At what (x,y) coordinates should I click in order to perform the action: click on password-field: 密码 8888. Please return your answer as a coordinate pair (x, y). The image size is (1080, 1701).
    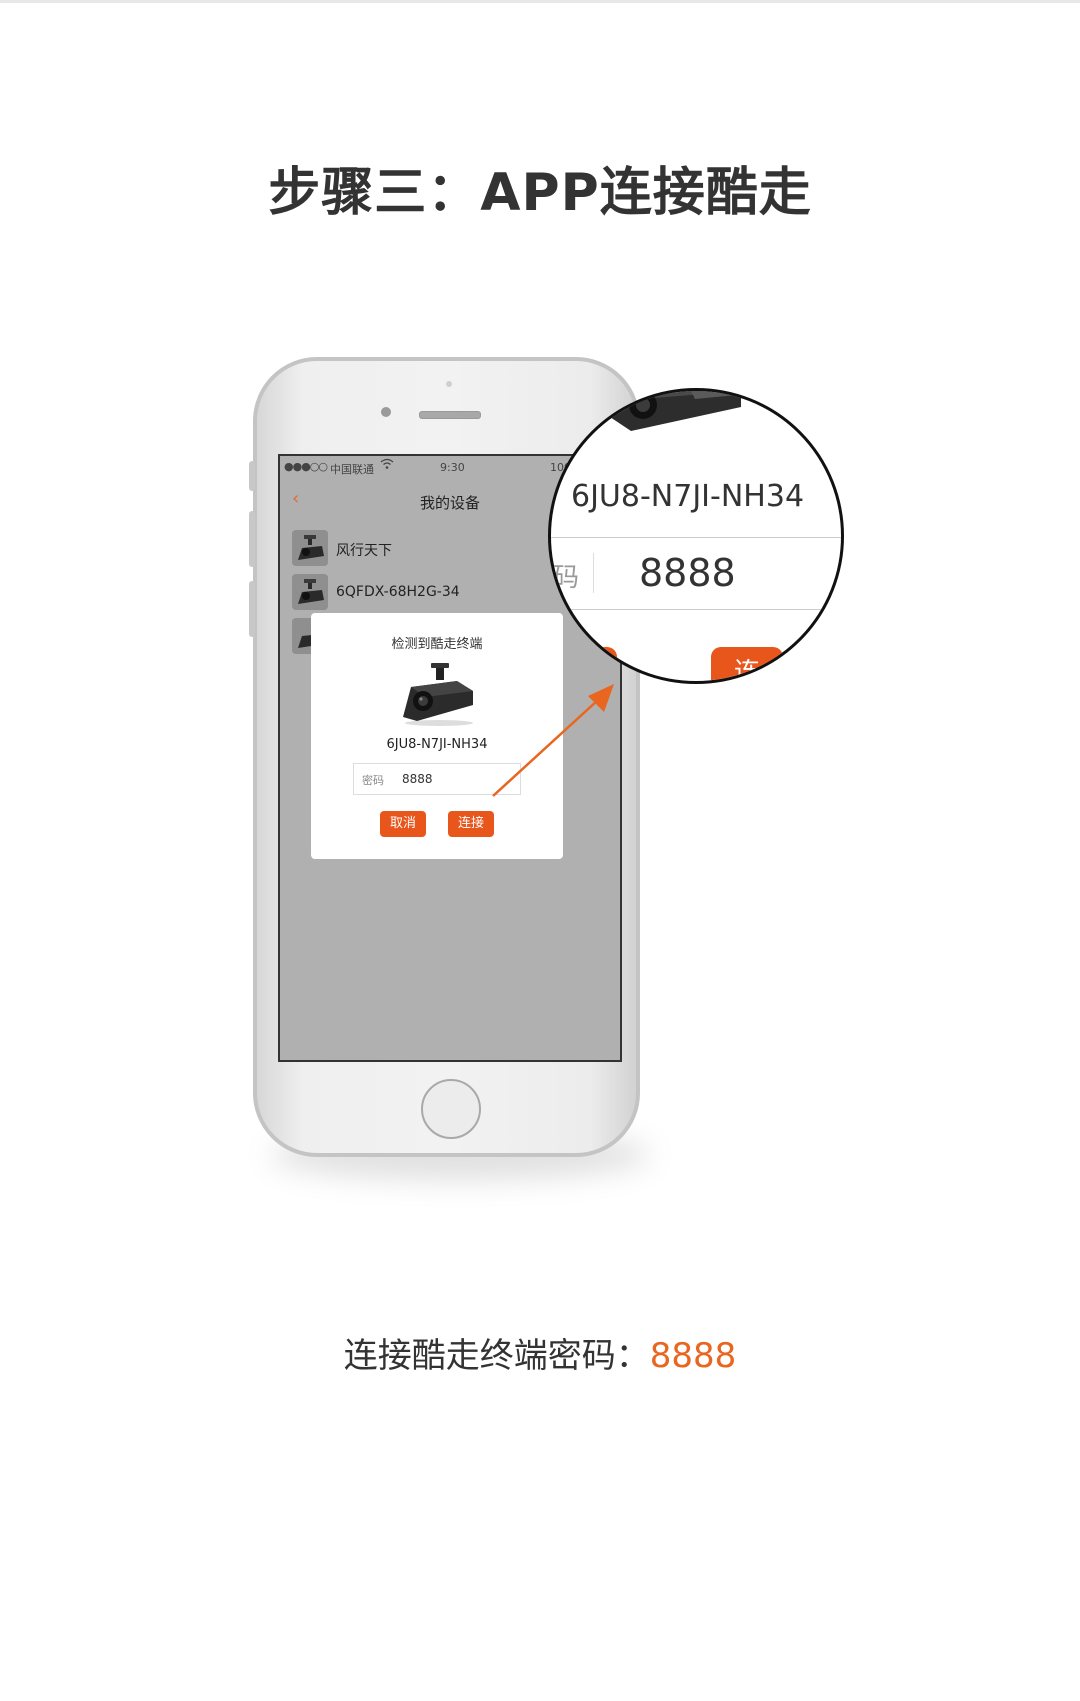
    Looking at the image, I should click on (437, 779).